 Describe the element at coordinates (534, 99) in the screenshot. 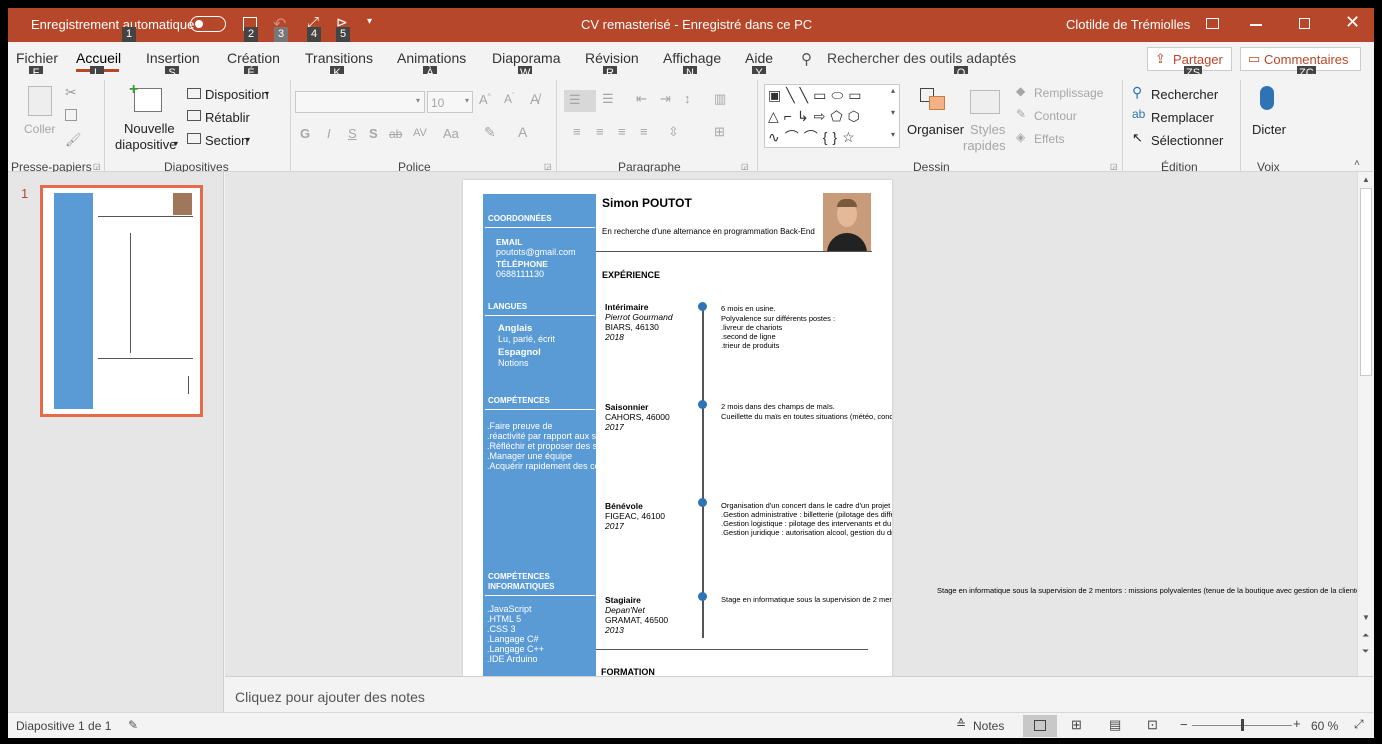

I see `clear-formatting-icon: A̸` at that location.